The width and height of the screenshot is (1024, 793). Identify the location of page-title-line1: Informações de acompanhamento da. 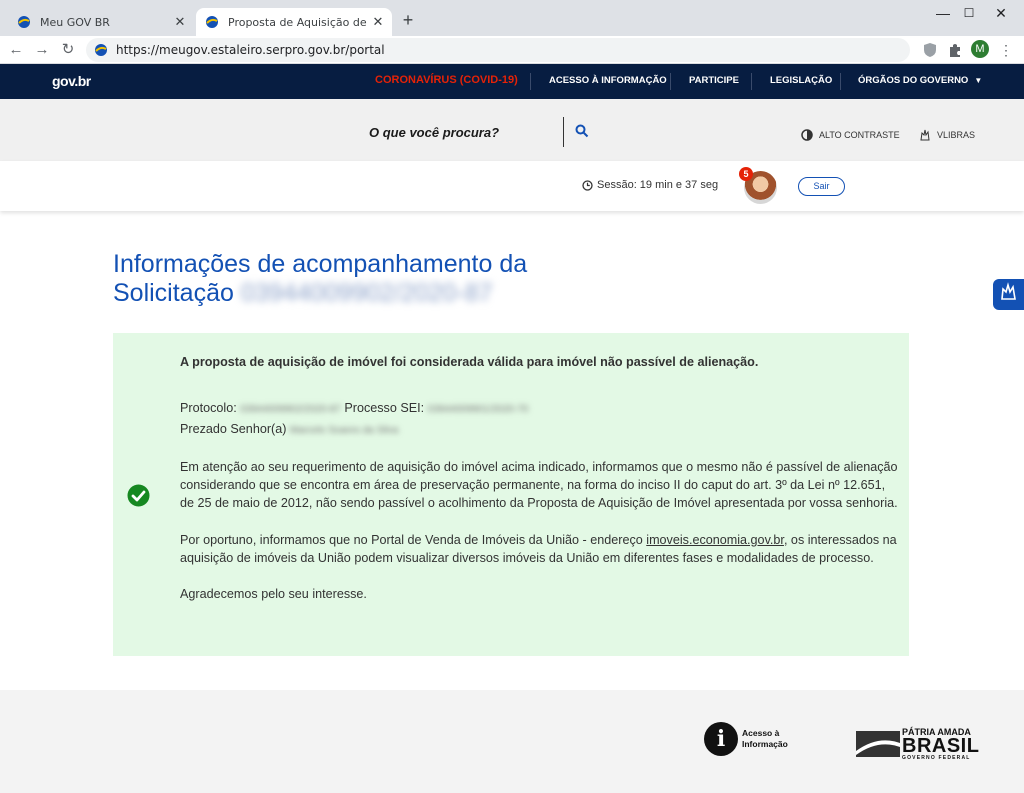
(320, 264).